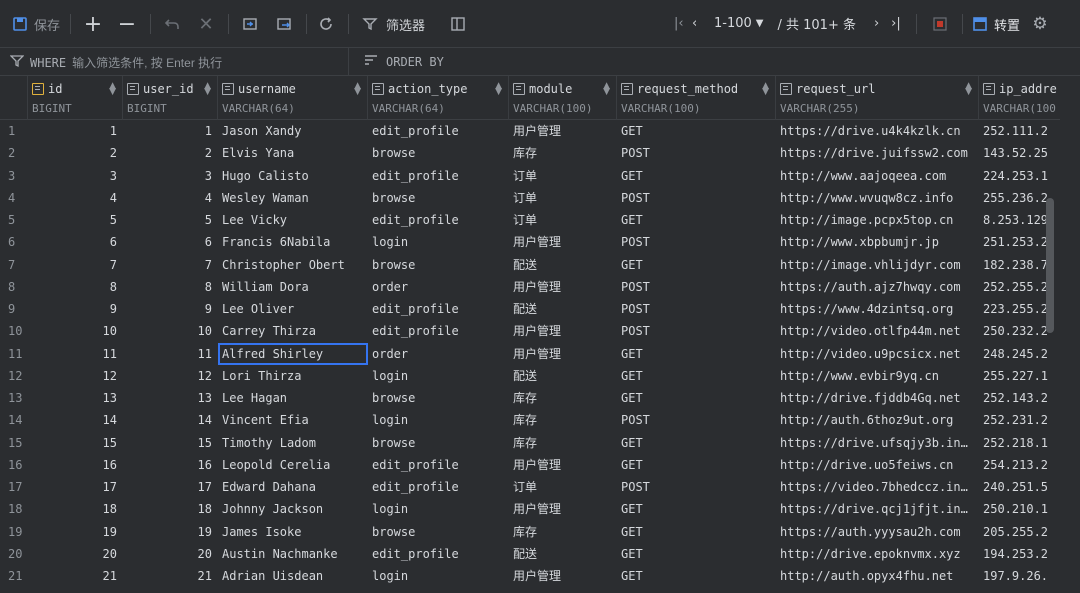  What do you see at coordinates (404, 61) in the screenshot?
I see `order-by-filter: ORDER BY` at bounding box center [404, 61].